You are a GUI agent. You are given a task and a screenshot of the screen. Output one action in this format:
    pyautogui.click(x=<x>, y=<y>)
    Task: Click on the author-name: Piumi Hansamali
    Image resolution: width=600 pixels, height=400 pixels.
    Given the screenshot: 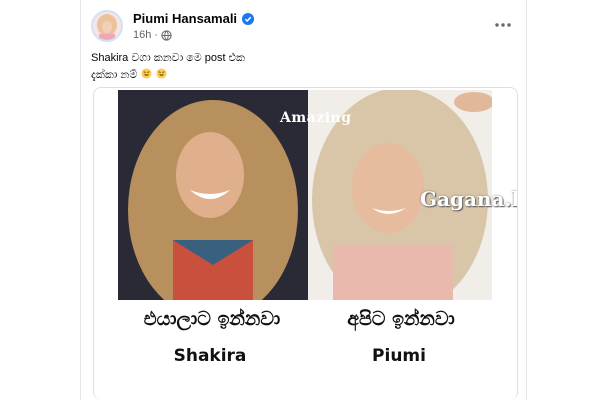 What is the action you would take?
    pyautogui.click(x=185, y=18)
    